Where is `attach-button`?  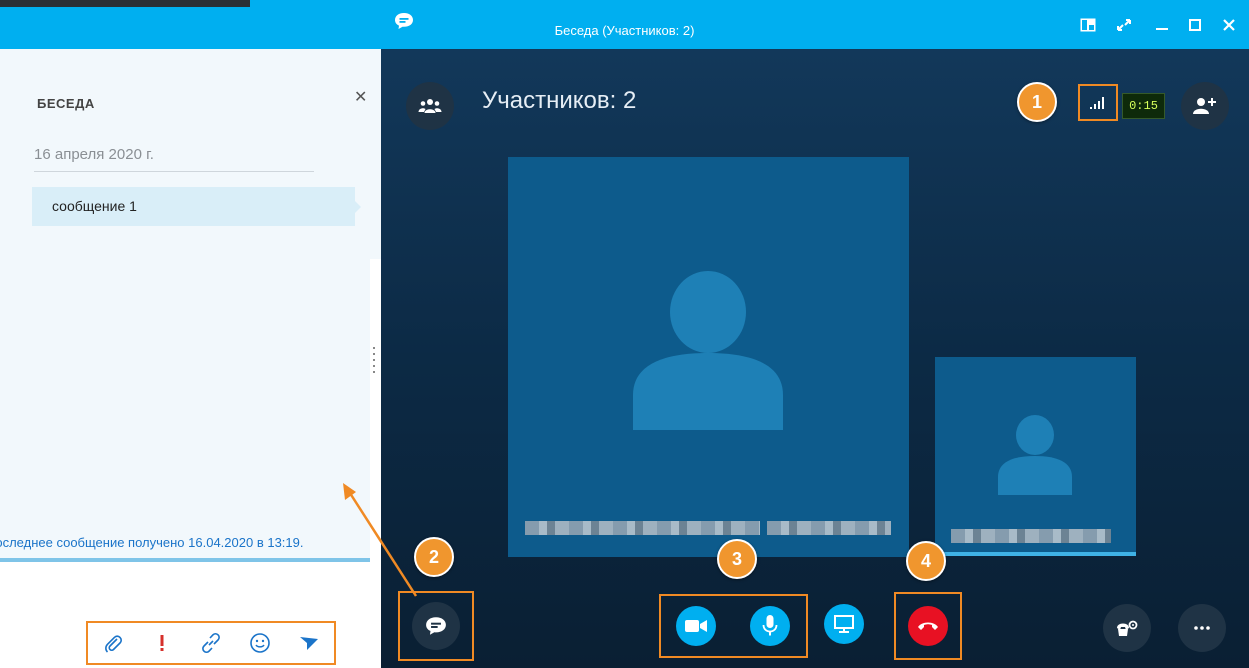 attach-button is located at coordinates (113, 643).